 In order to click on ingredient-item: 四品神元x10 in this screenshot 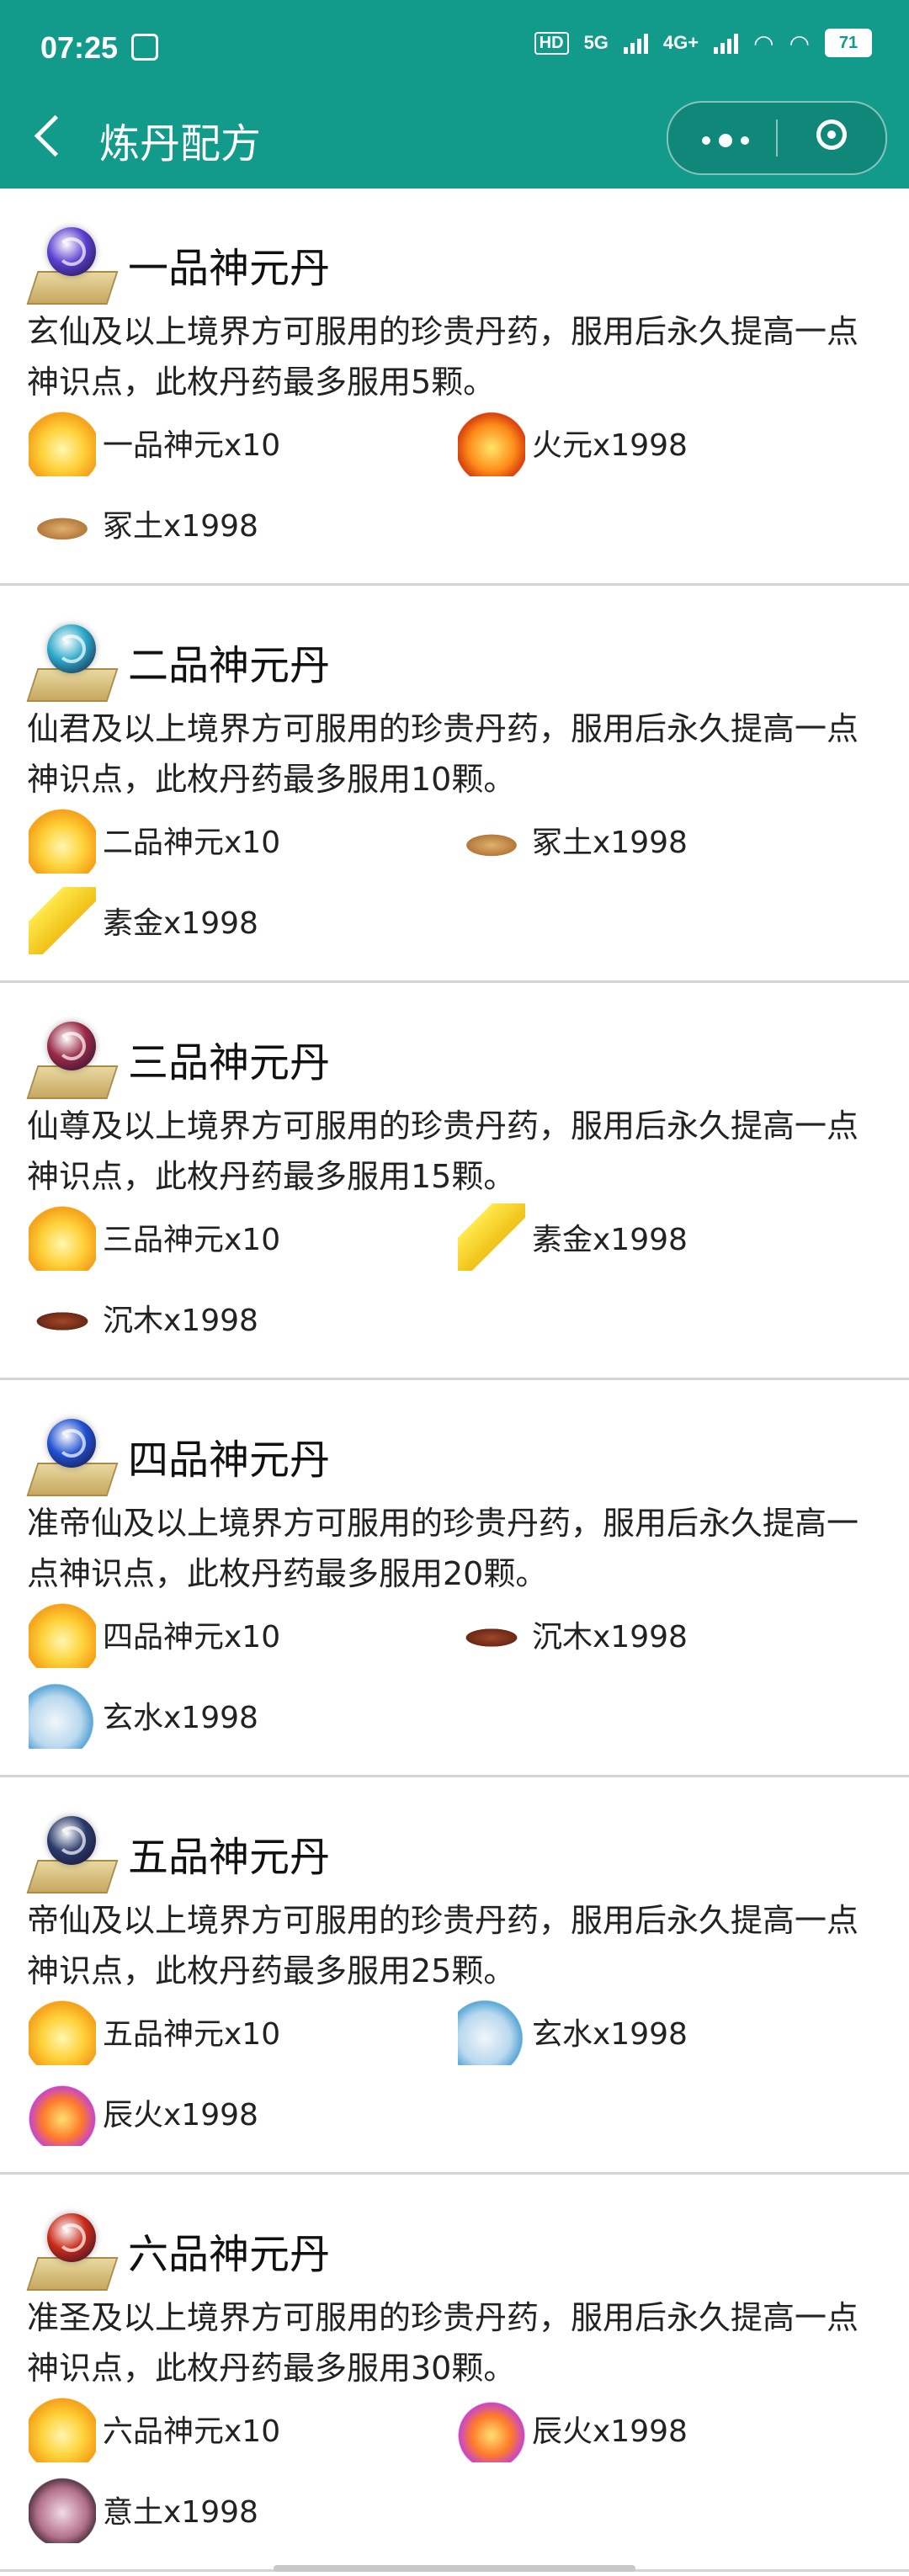, I will do `click(154, 1635)`.